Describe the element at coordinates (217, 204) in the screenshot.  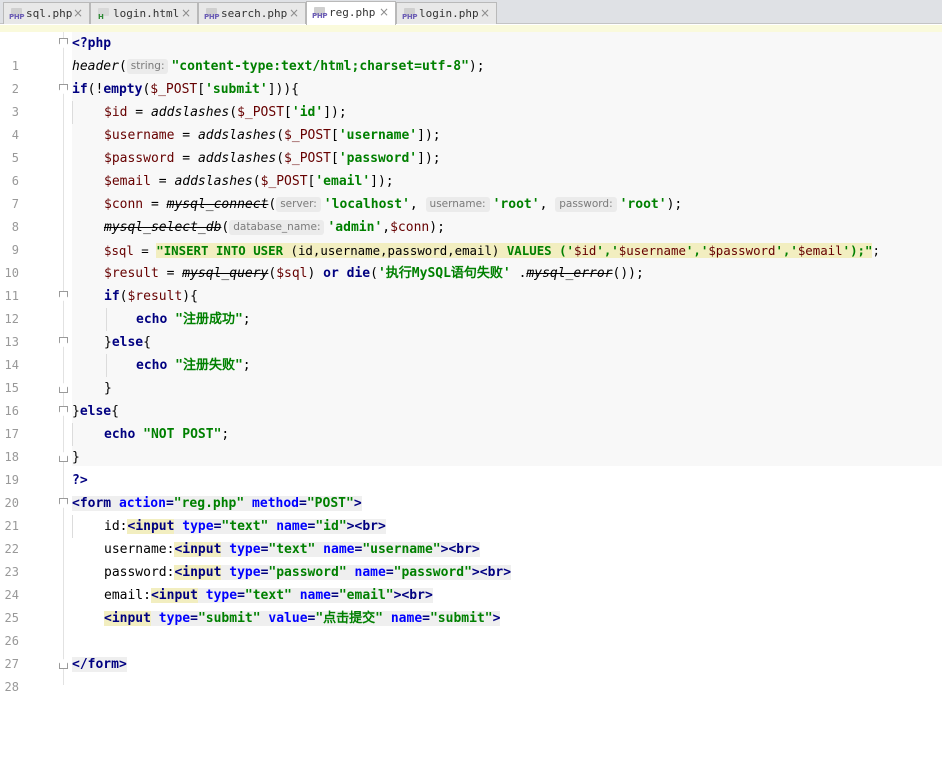
I see `deprecated-function-name: mysql_connect` at that location.